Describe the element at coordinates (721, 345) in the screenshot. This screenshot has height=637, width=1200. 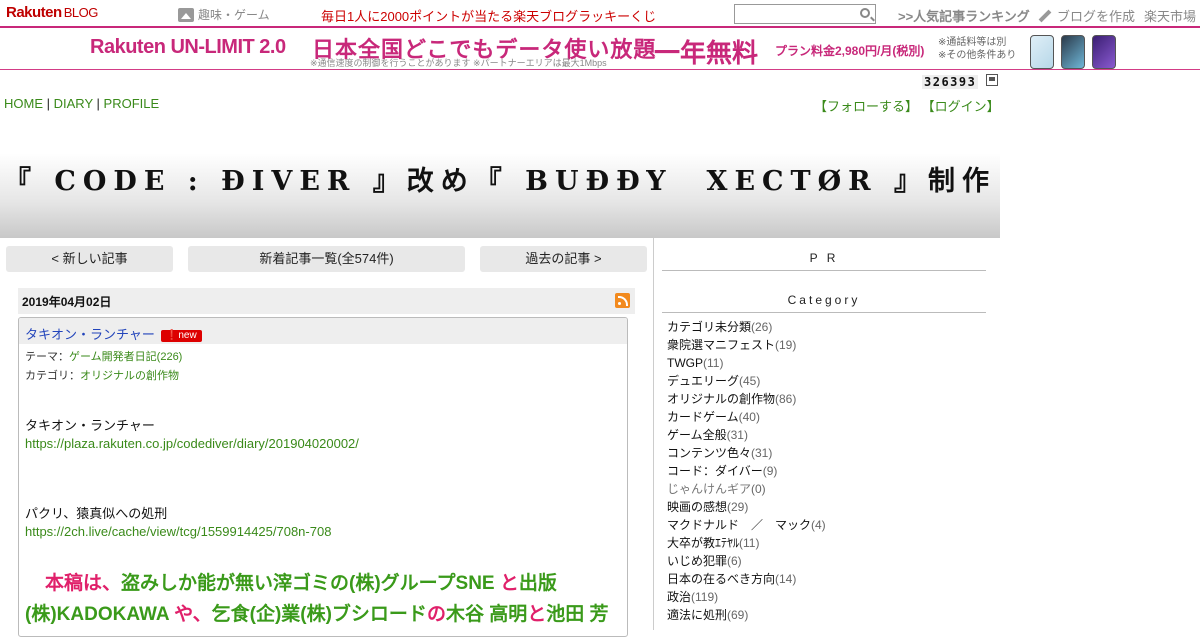
I see `category-name: 衆院選マニフェスト` at that location.